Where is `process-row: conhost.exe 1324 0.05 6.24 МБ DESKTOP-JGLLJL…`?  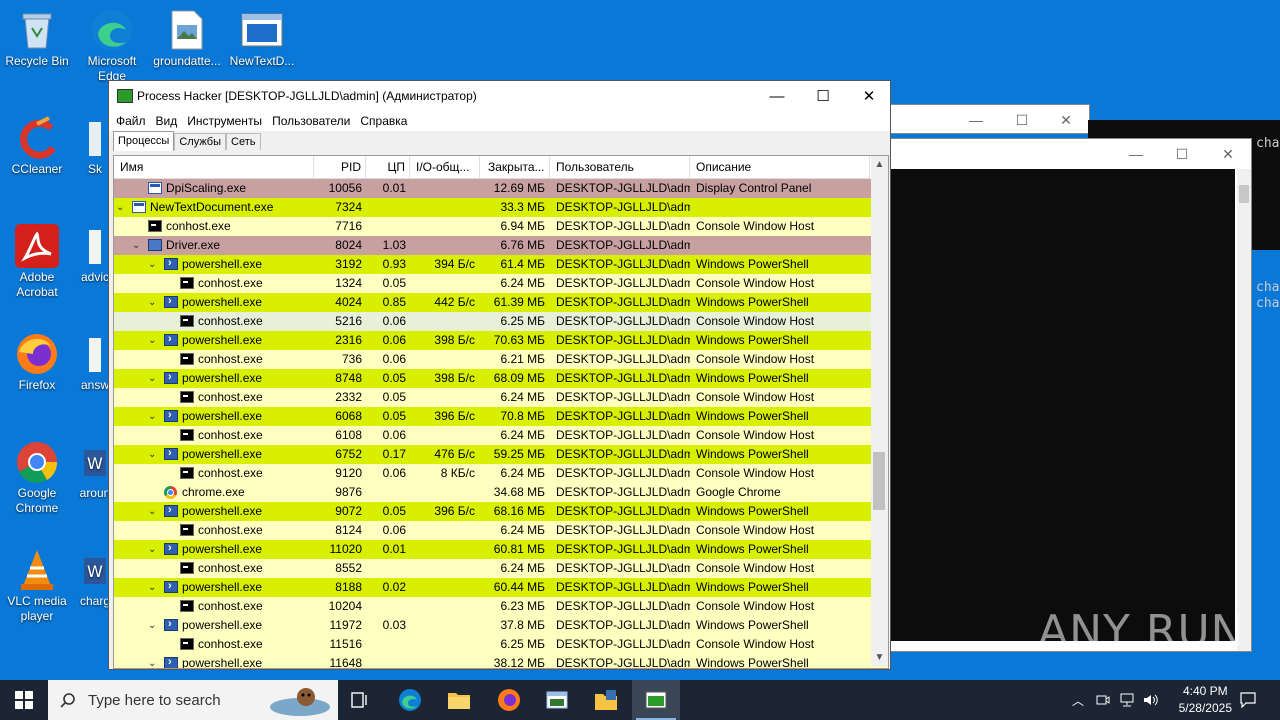
process-row: conhost.exe 1324 0.05 6.24 МБ DESKTOP-JGLLJL… is located at coordinates (501, 283).